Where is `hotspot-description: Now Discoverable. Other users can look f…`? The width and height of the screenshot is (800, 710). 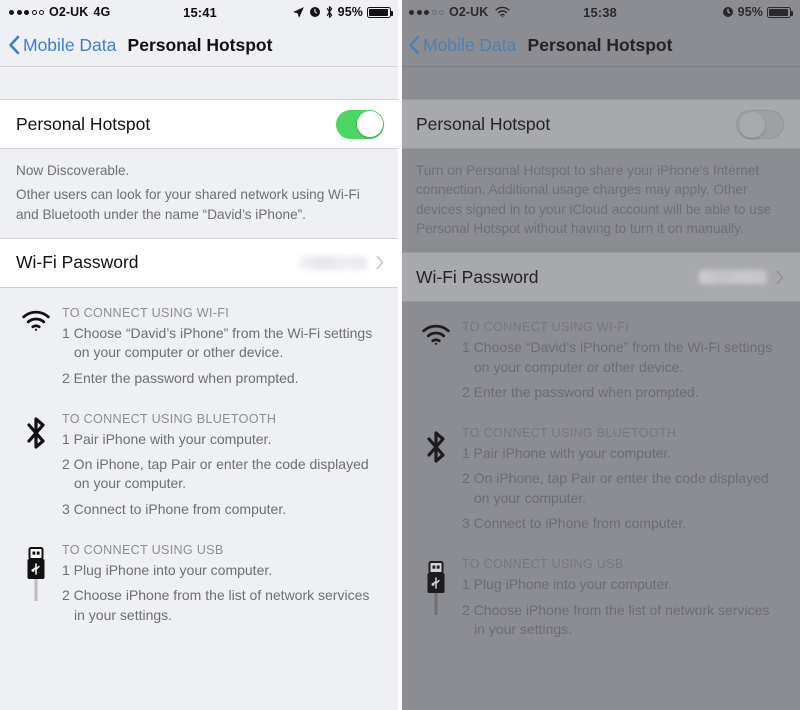
hotspot-description: Now Discoverable. Other users can look f… is located at coordinates (200, 193).